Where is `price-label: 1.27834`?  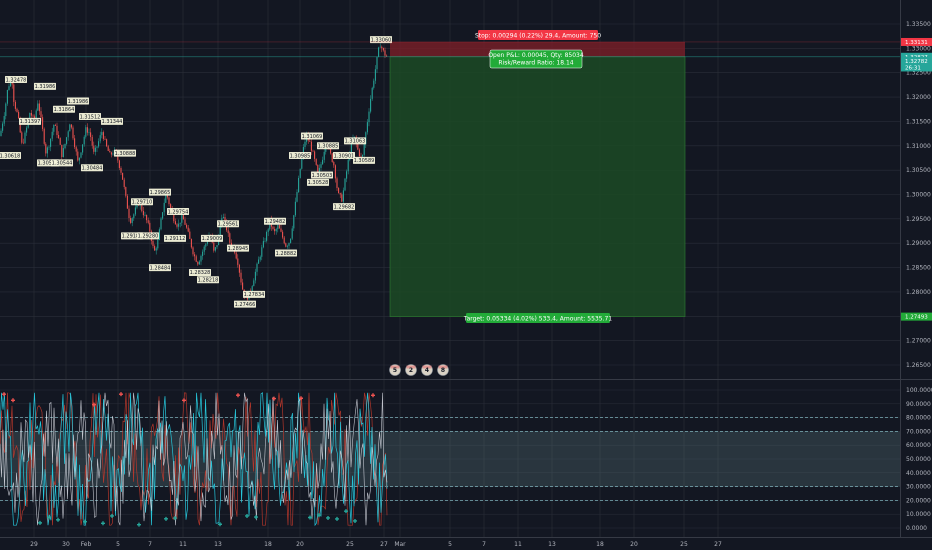 price-label: 1.27834 is located at coordinates (254, 294).